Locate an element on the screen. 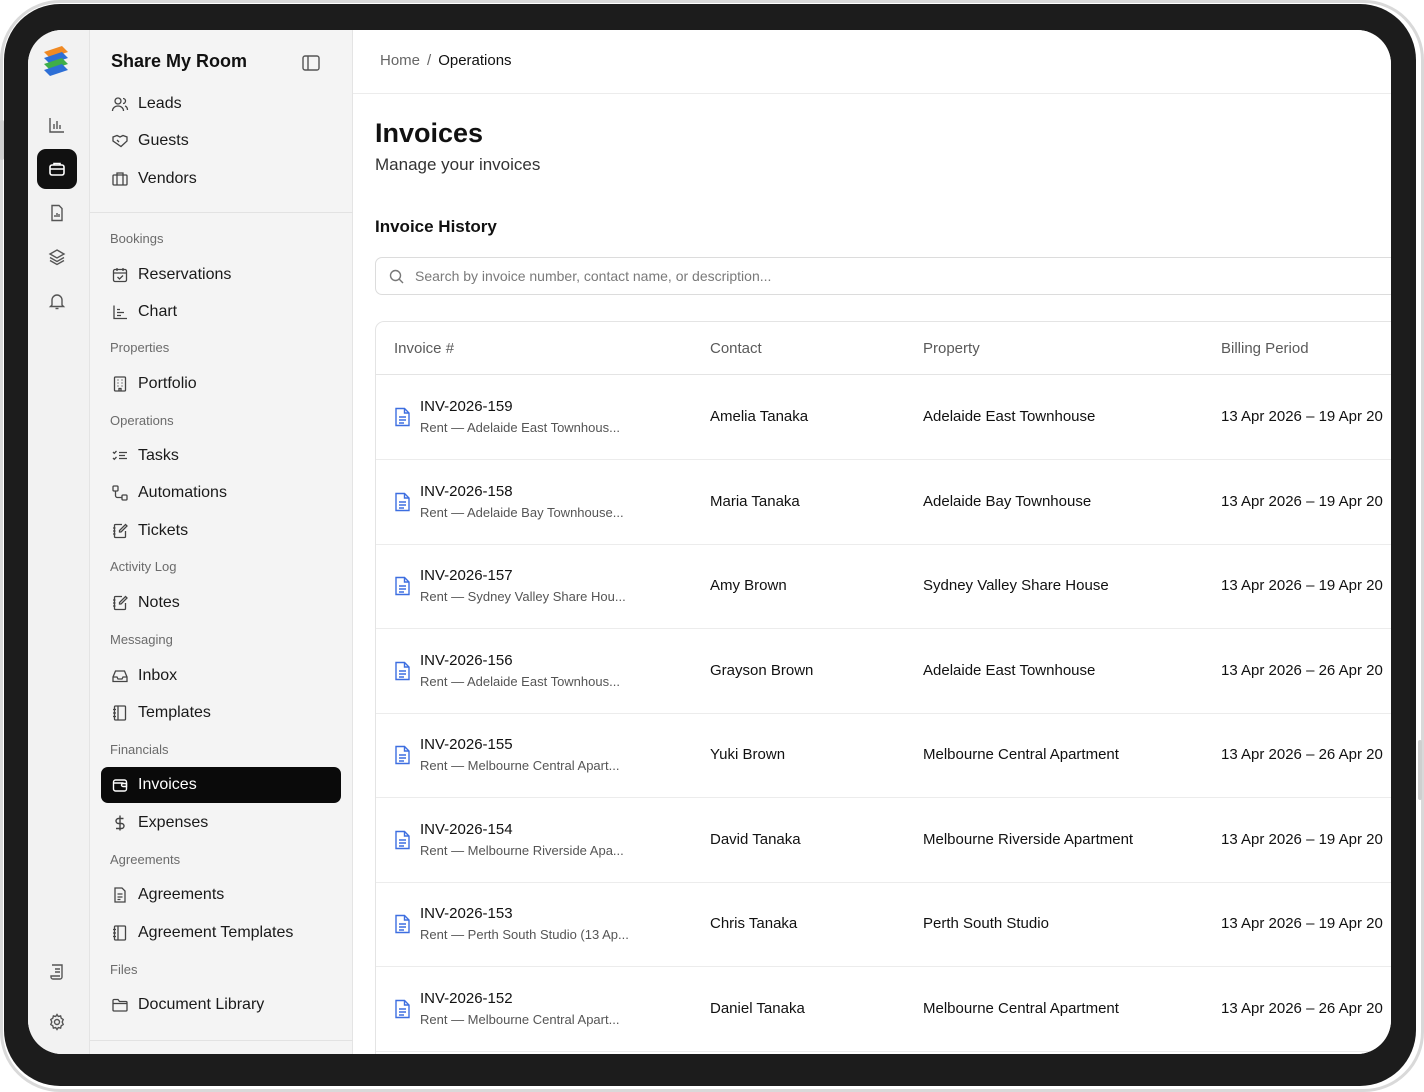 This screenshot has width=1424, height=1092. breadcrumb: Home / Operations is located at coordinates (446, 60).